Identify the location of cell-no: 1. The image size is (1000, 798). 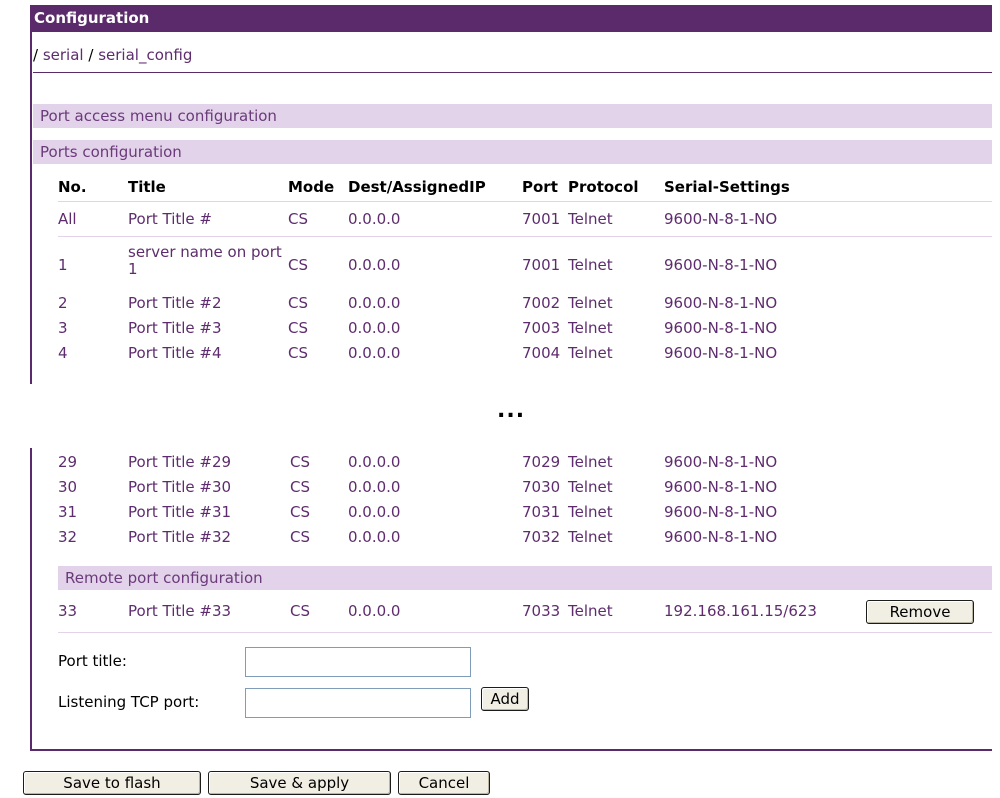
(63, 265).